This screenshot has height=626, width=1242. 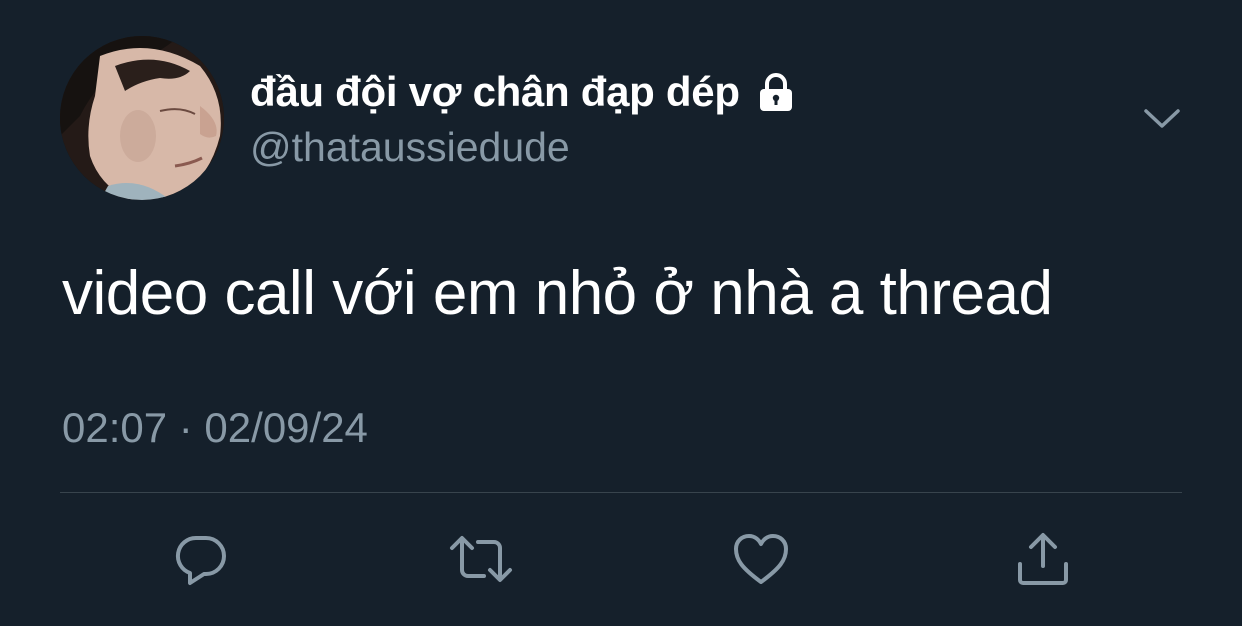 I want to click on retweet-button, so click(x=481, y=559).